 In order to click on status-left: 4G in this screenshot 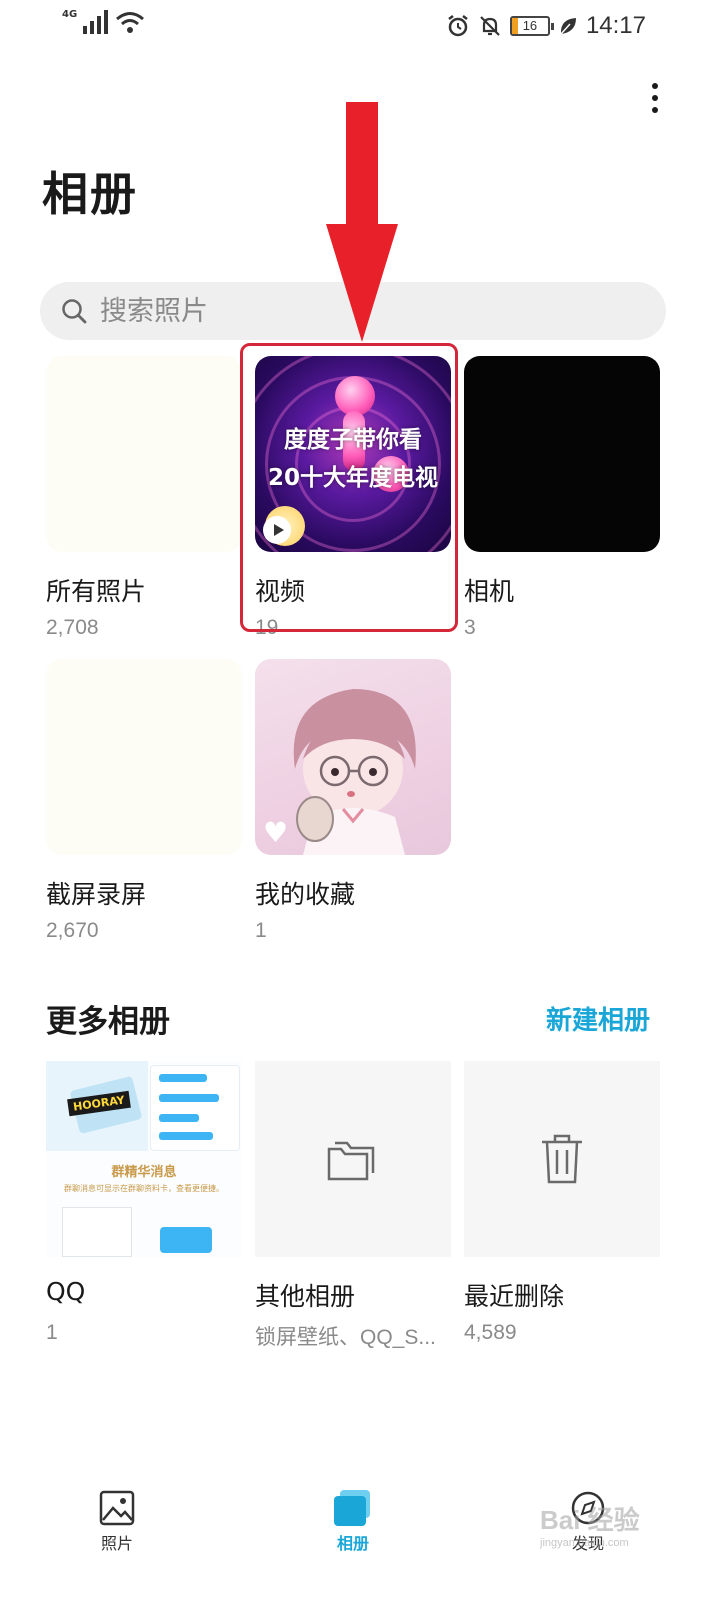, I will do `click(103, 21)`.